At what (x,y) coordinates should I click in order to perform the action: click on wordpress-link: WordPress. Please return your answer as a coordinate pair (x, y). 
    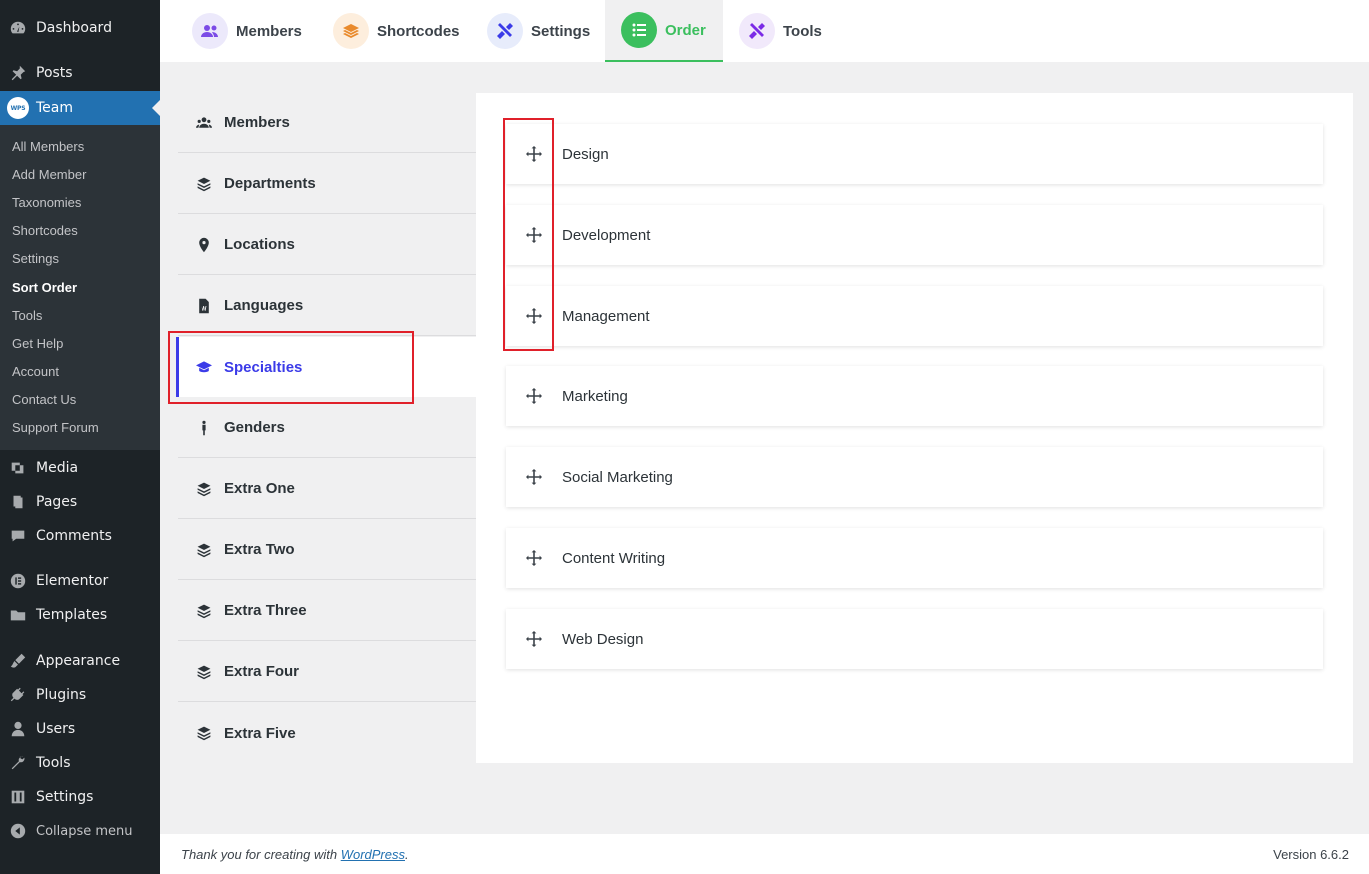
    Looking at the image, I should click on (373, 854).